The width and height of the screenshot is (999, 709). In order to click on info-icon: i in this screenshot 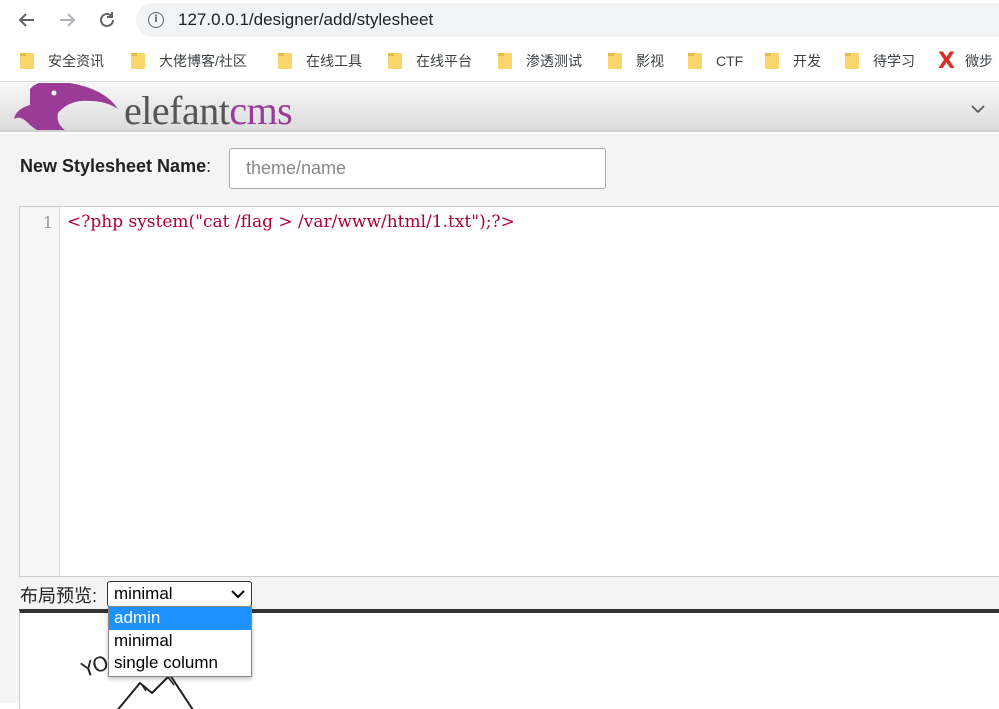, I will do `click(156, 20)`.